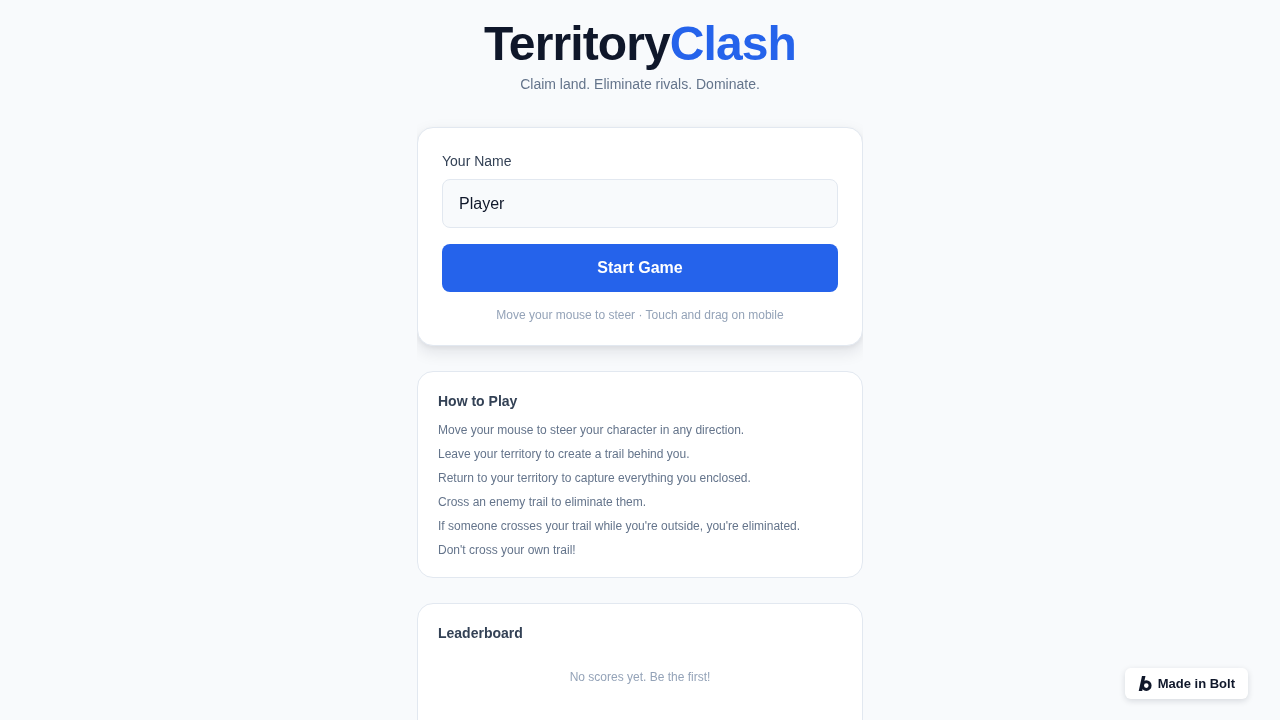 The image size is (1280, 720). What do you see at coordinates (592, 430) in the screenshot?
I see `rule-text: Move your mouse to steer your character in any direction.` at bounding box center [592, 430].